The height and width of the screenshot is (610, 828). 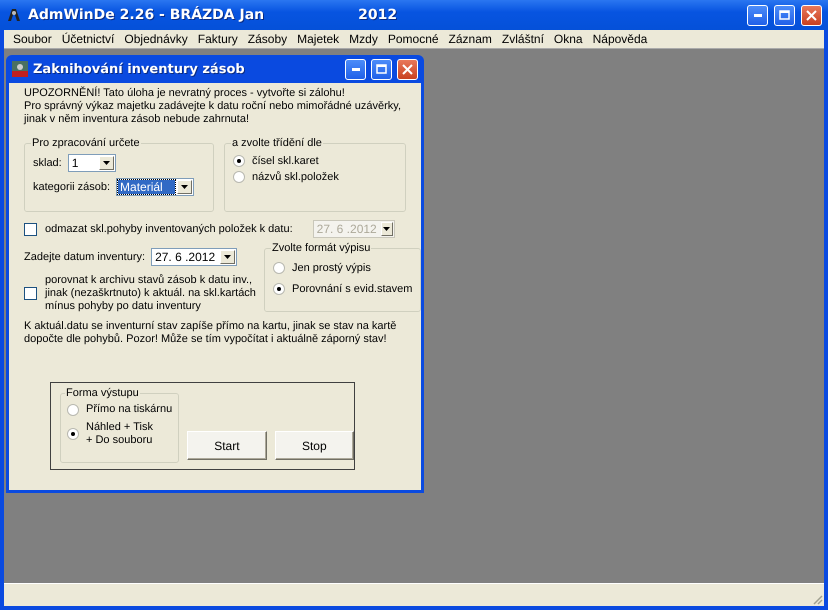 I want to click on note-text: K aktuál.datu se inventurní stav zapíše přímo na kartu, jinak se stav na kartě dopočte dle pohybů. Pozor! Může se tím vypočítat i aktuálně záporný stav!, so click(x=211, y=333).